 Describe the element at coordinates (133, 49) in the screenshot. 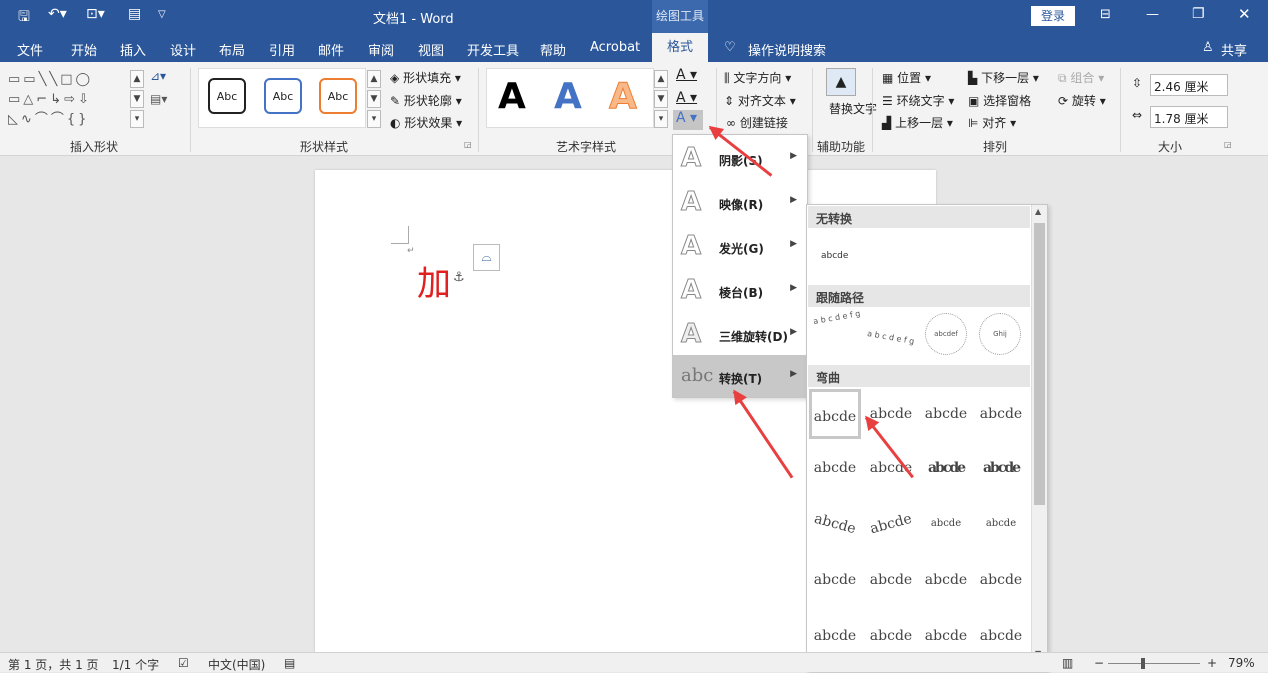

I see `tab-insert: 插入` at that location.